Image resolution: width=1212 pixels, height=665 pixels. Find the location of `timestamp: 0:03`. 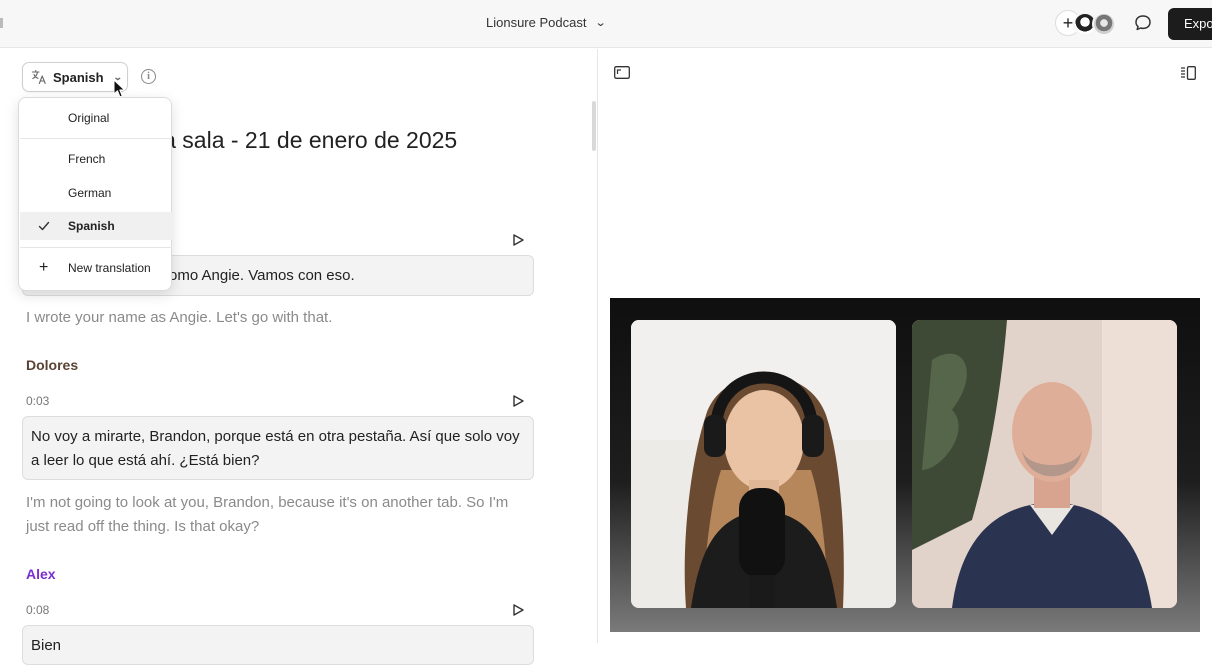

timestamp: 0:03 is located at coordinates (37, 401).